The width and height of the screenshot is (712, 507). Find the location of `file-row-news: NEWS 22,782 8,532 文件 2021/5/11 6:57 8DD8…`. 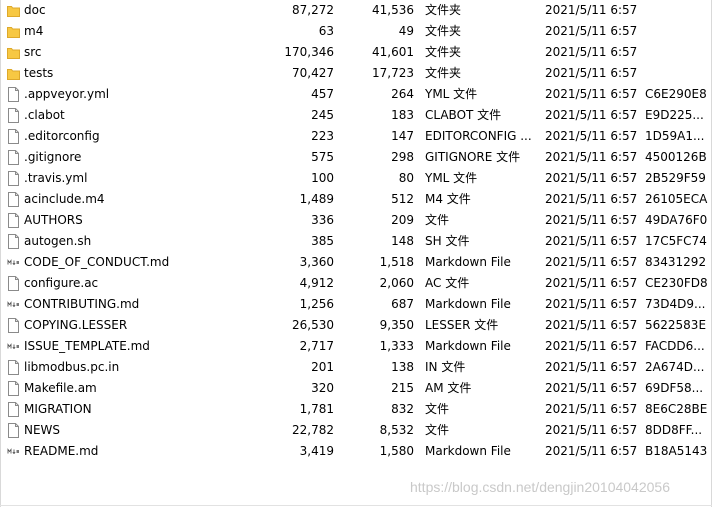

file-row-news: NEWS 22,782 8,532 文件 2021/5/11 6:57 8DD8… is located at coordinates (356, 430).